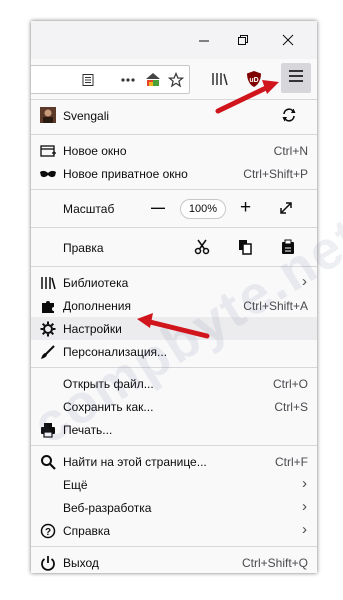 This screenshot has width=343, height=600. I want to click on menu-item-library: Библиотека ›, so click(174, 282).